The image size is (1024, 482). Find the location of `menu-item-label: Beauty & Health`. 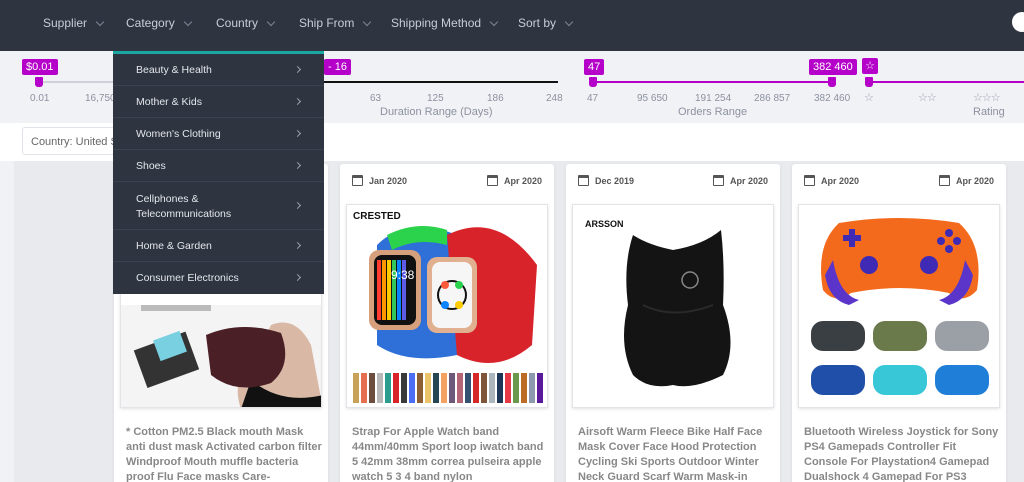

menu-item-label: Beauty & Health is located at coordinates (174, 70).